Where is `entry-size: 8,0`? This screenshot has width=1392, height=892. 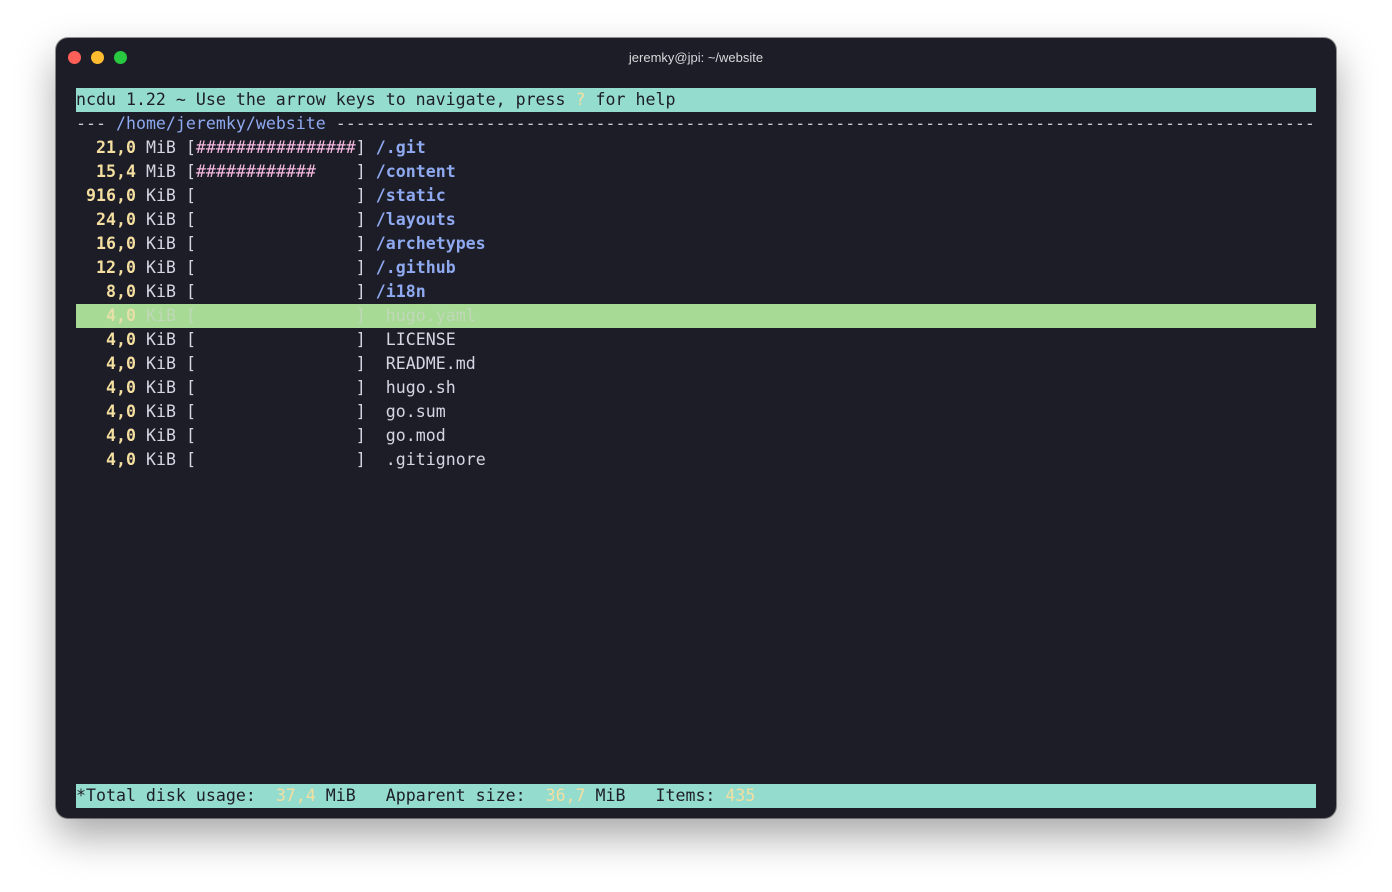
entry-size: 8,0 is located at coordinates (120, 291).